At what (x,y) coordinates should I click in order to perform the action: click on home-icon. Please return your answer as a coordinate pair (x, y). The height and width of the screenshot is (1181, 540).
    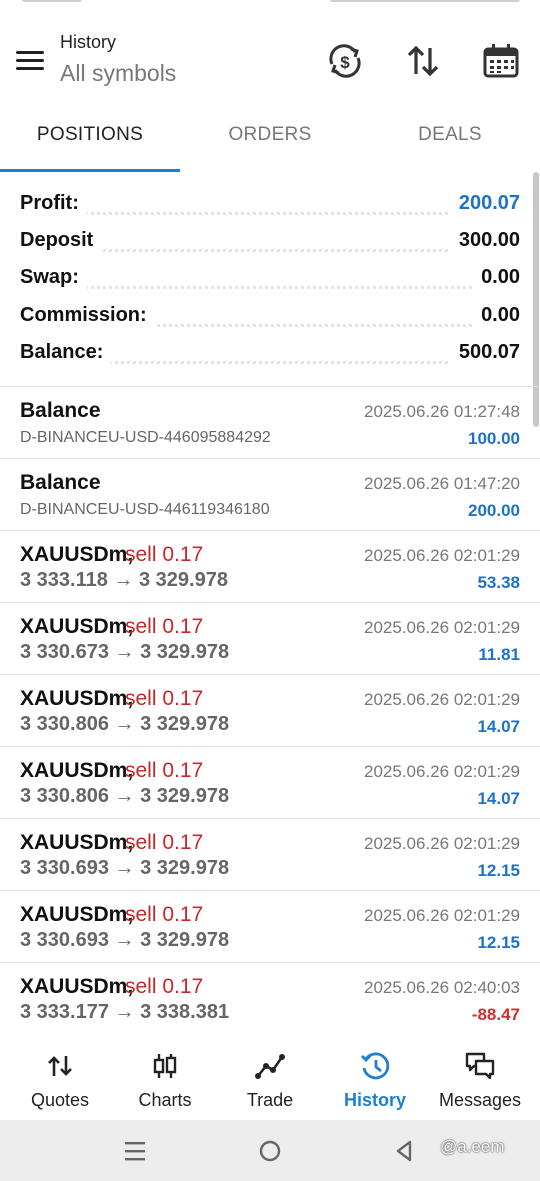
    Looking at the image, I should click on (270, 1151).